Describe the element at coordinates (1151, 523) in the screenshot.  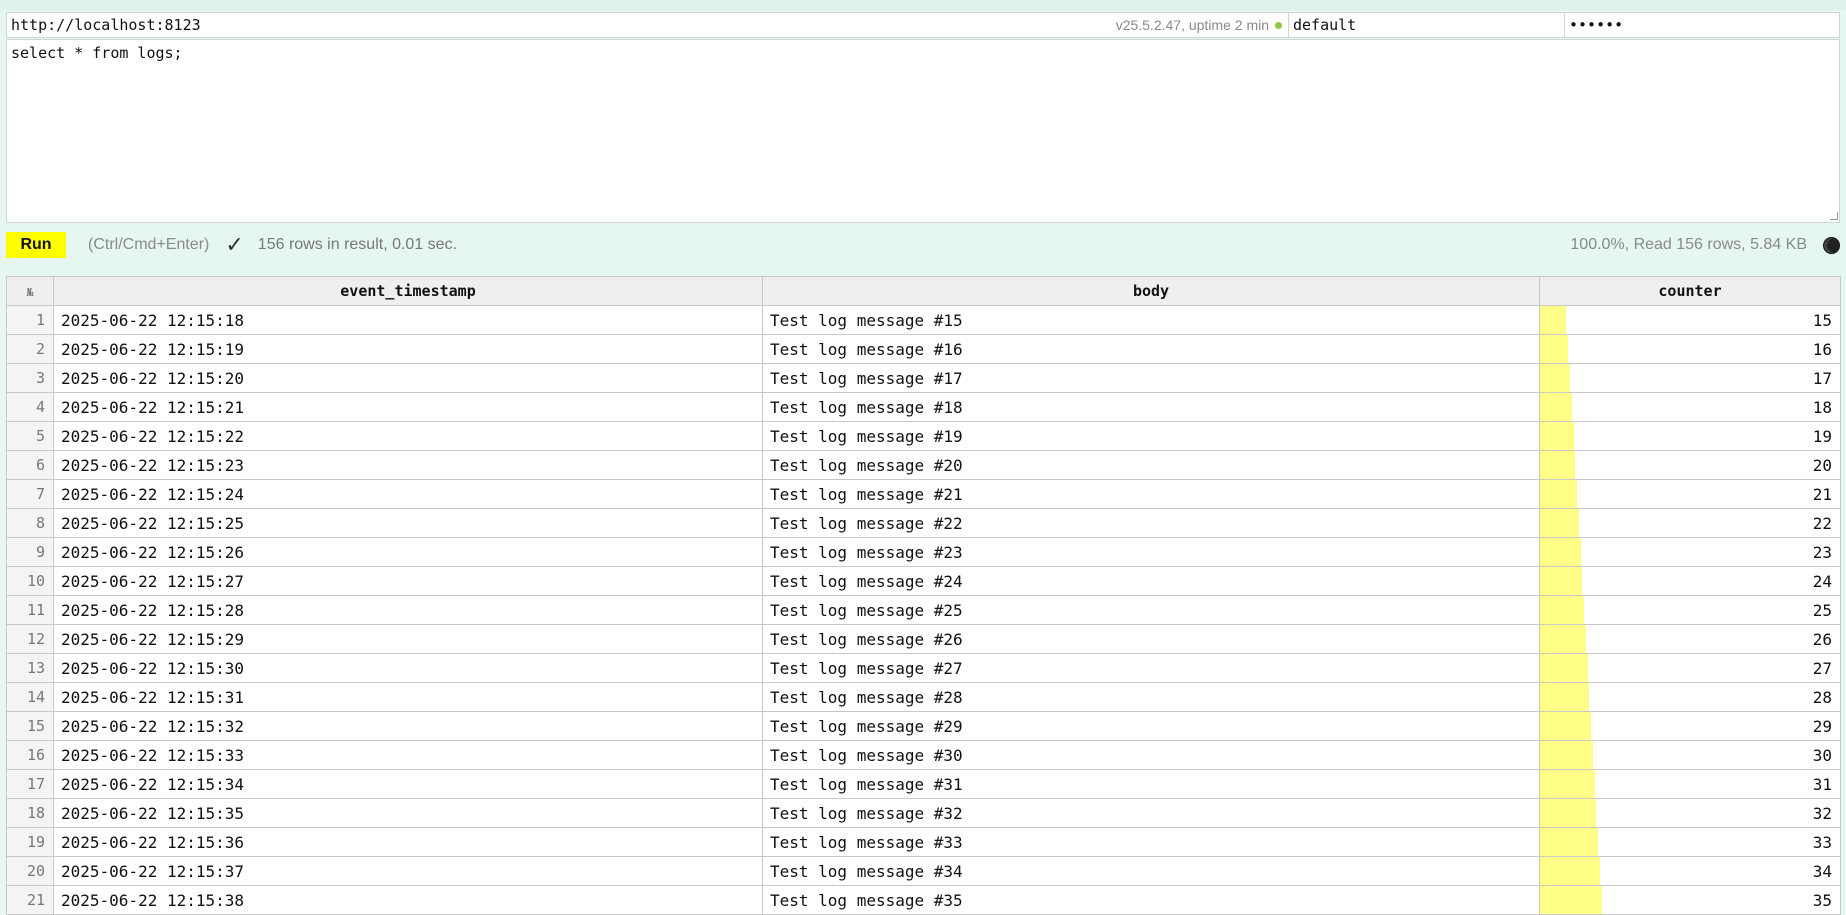
I see `cell-body: Test log message #22` at that location.